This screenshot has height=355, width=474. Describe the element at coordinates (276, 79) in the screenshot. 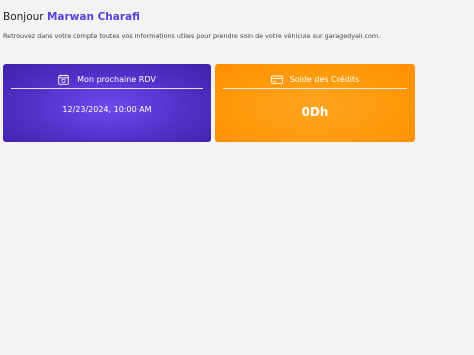

I see `wallet-icon` at that location.